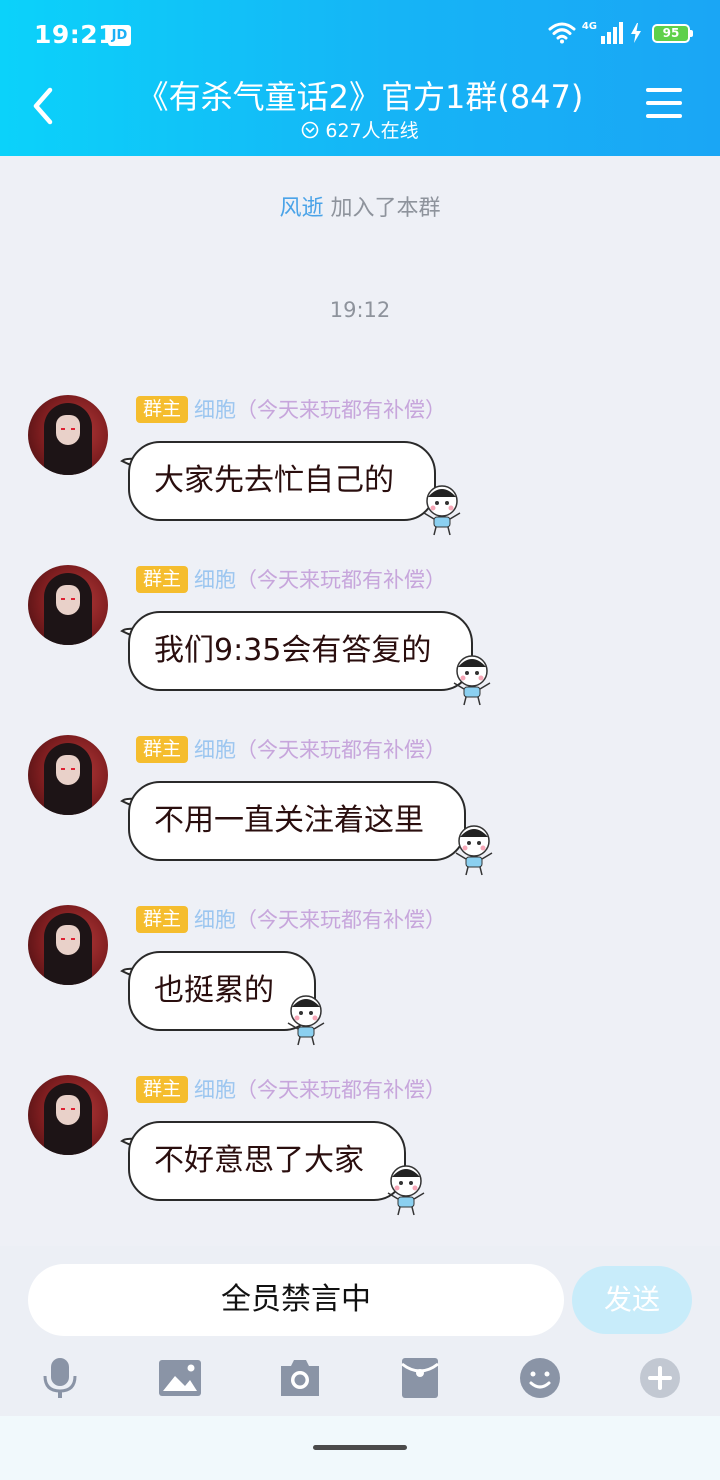 Image resolution: width=720 pixels, height=1480 pixels. Describe the element at coordinates (420, 1378) in the screenshot. I see `red-packet-icon` at that location.